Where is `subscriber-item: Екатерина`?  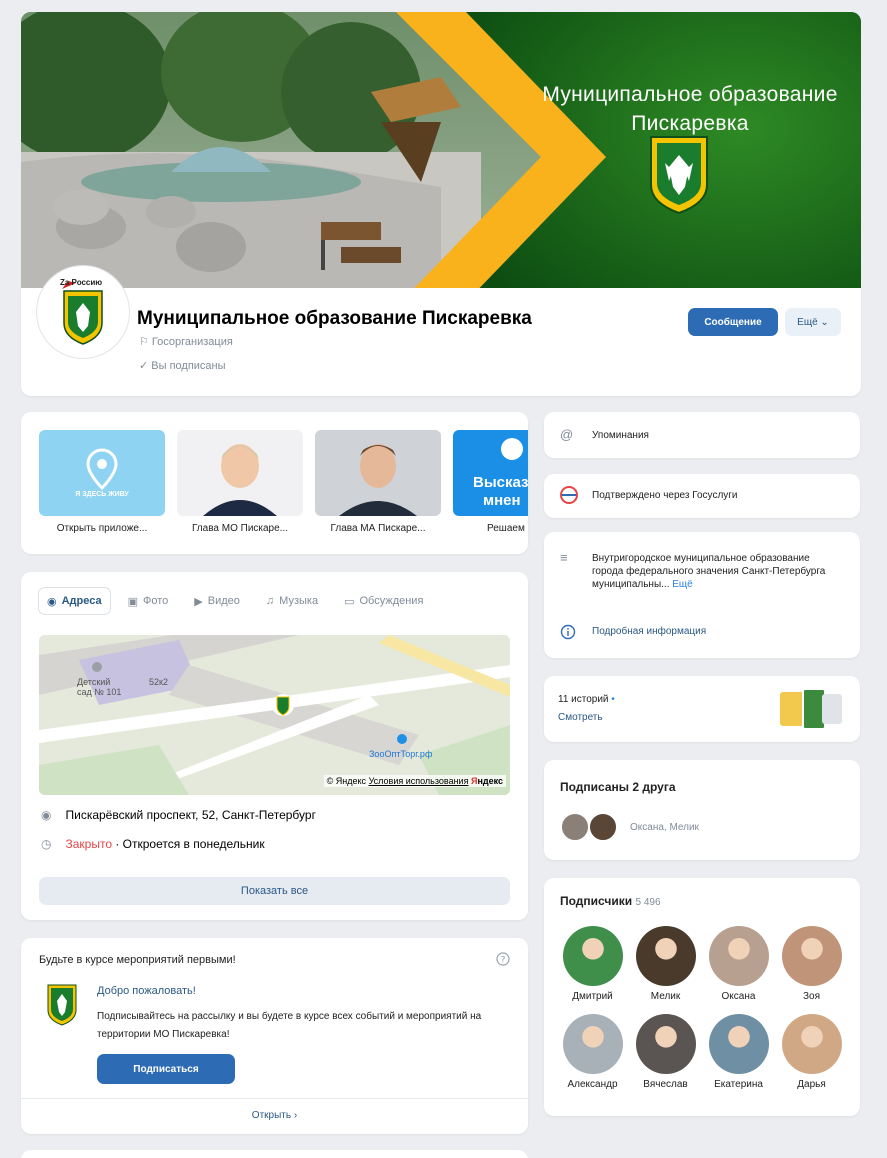 subscriber-item: Екатерина is located at coordinates (738, 1052).